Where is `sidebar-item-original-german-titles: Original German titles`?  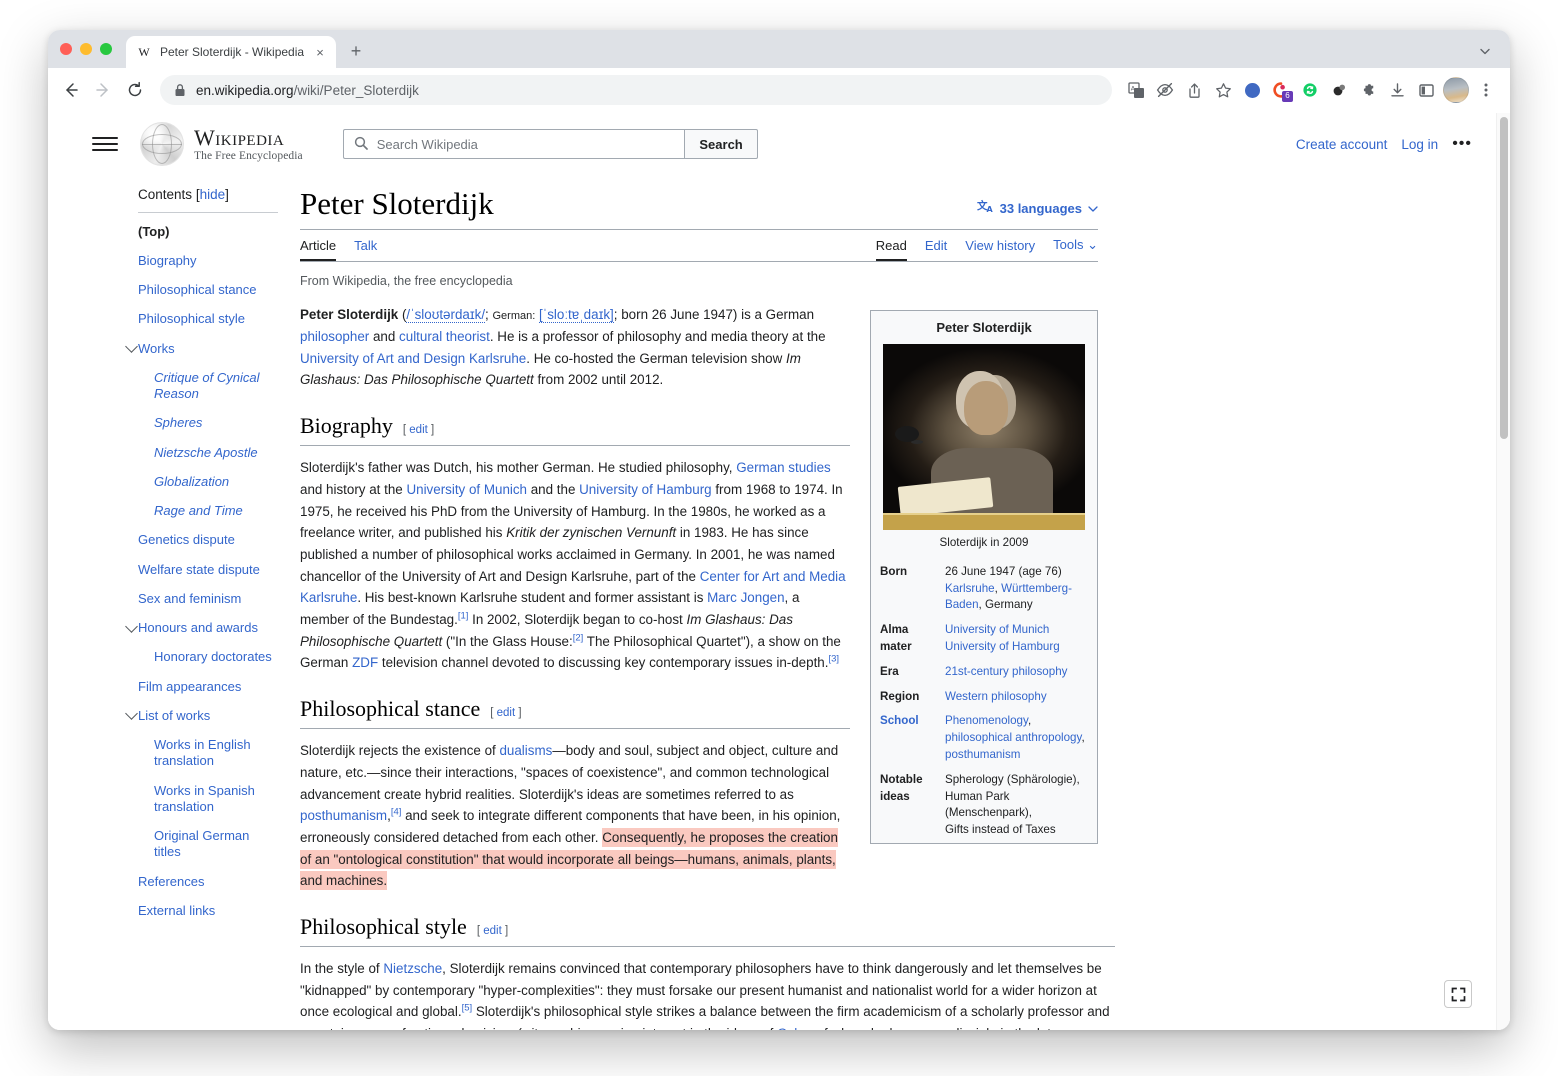
sidebar-item-original-german-titles: Original German titles is located at coordinates (208, 845).